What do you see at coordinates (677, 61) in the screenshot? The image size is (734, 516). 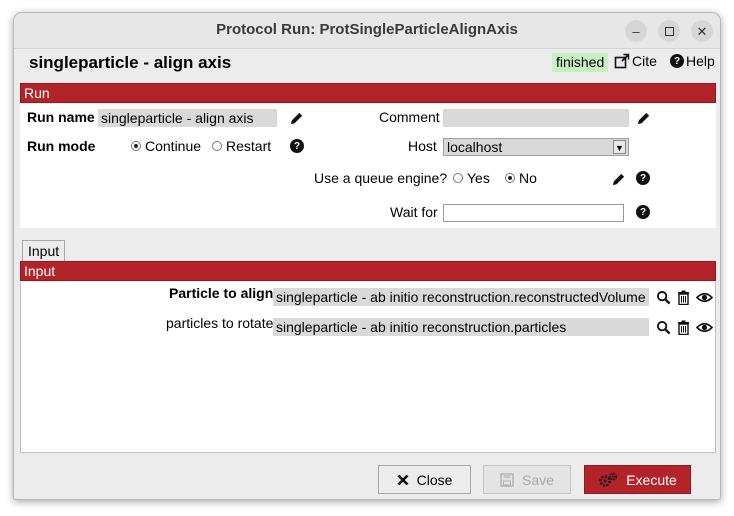 I see `help-icon: ?` at bounding box center [677, 61].